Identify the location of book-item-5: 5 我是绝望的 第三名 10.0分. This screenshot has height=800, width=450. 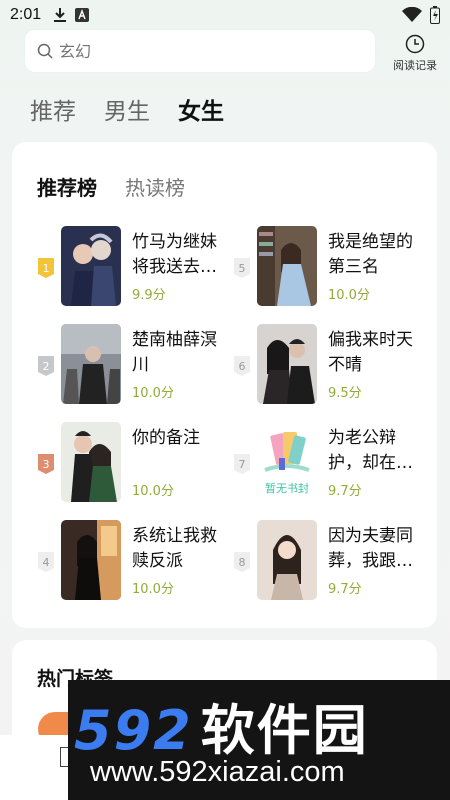
(331, 266).